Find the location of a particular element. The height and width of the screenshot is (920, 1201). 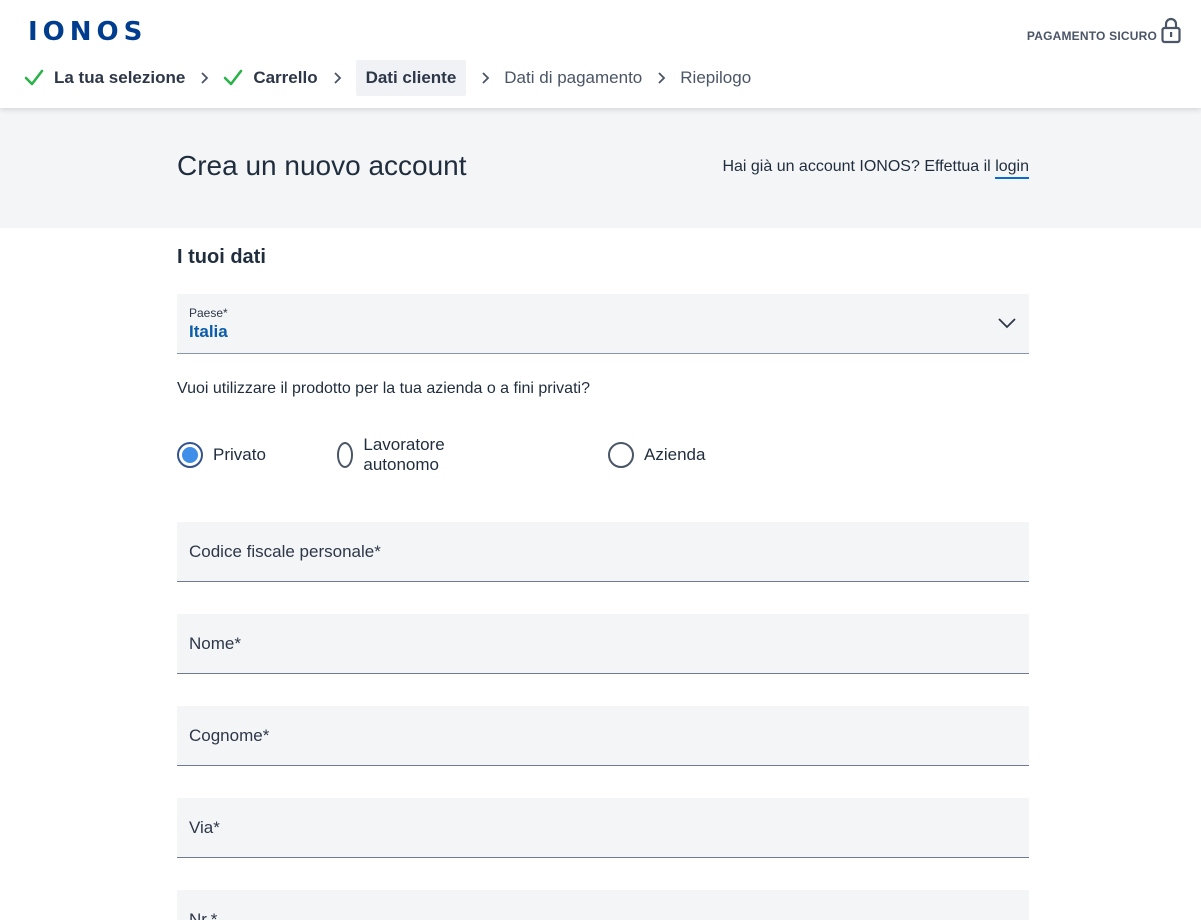

login-link: login is located at coordinates (1012, 168).